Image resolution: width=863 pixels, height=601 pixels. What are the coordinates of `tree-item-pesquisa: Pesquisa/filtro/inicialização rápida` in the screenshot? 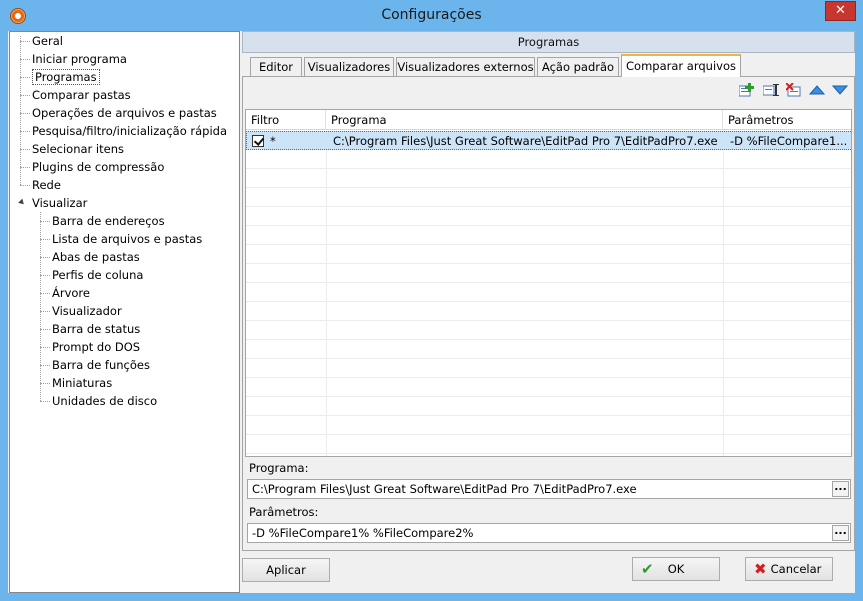 It's located at (129, 131).